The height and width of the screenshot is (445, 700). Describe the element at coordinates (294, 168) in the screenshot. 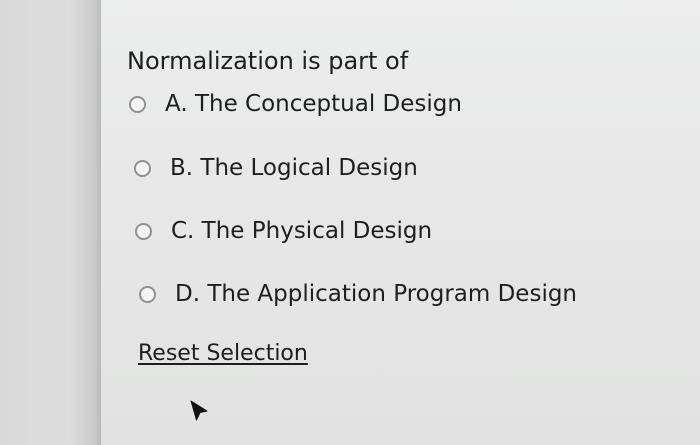

I see `option-b-label: B. The Logical Design` at that location.